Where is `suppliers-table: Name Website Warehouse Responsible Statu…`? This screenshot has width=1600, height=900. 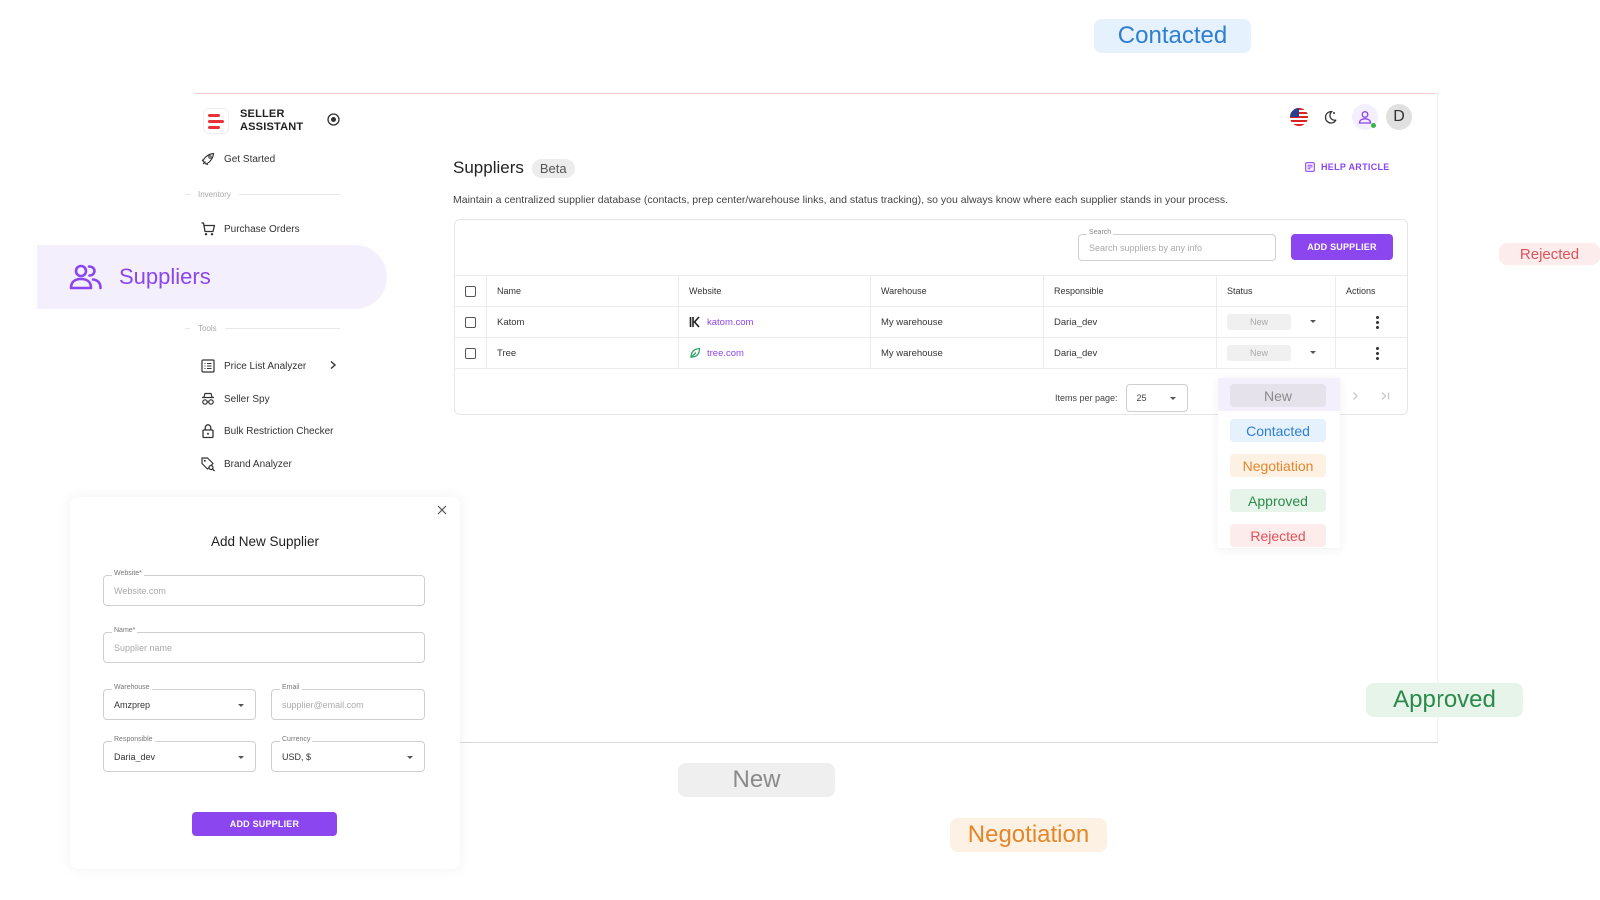 suppliers-table: Name Website Warehouse Responsible Statu… is located at coordinates (931, 322).